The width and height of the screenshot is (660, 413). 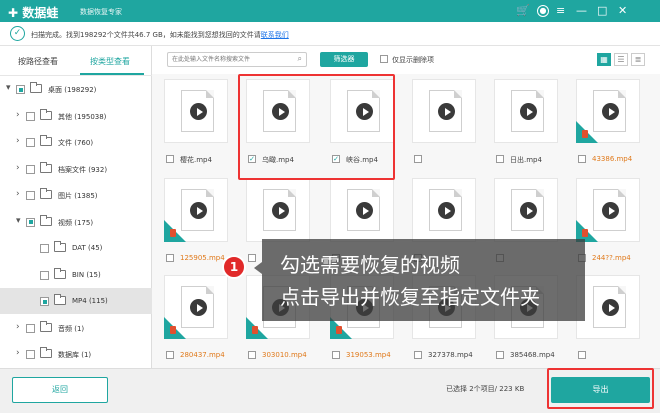 What do you see at coordinates (76, 169) in the screenshot?
I see `tree-item: › 档案文件 (932)` at bounding box center [76, 169].